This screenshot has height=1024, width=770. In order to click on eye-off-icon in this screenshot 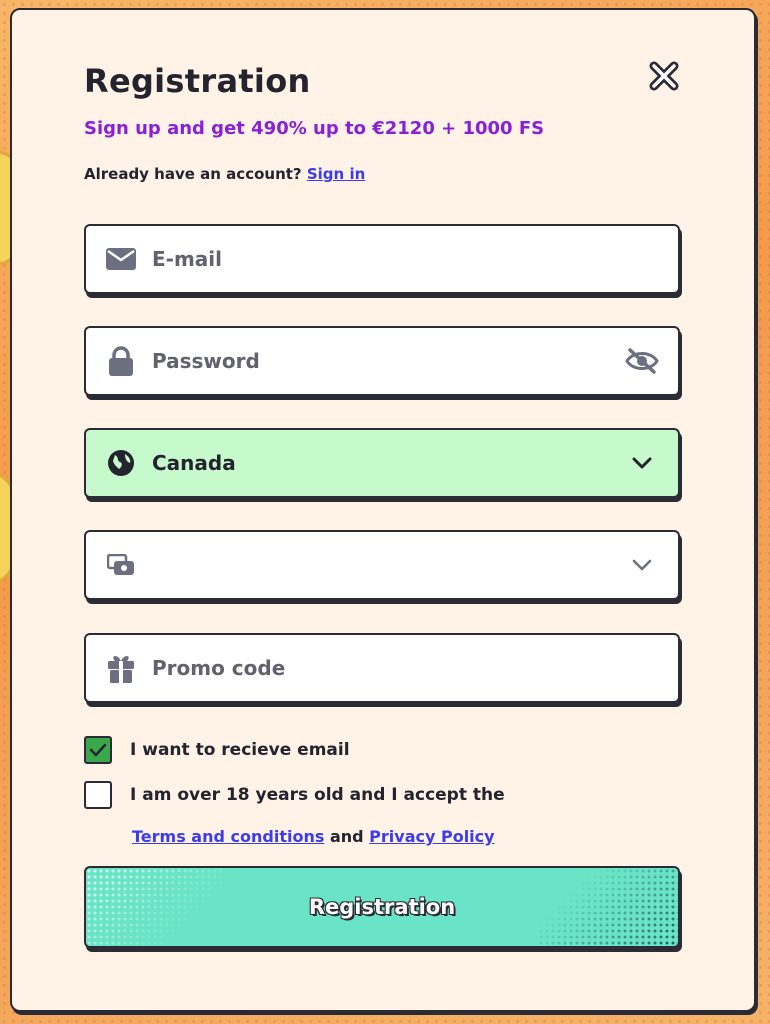, I will do `click(642, 361)`.